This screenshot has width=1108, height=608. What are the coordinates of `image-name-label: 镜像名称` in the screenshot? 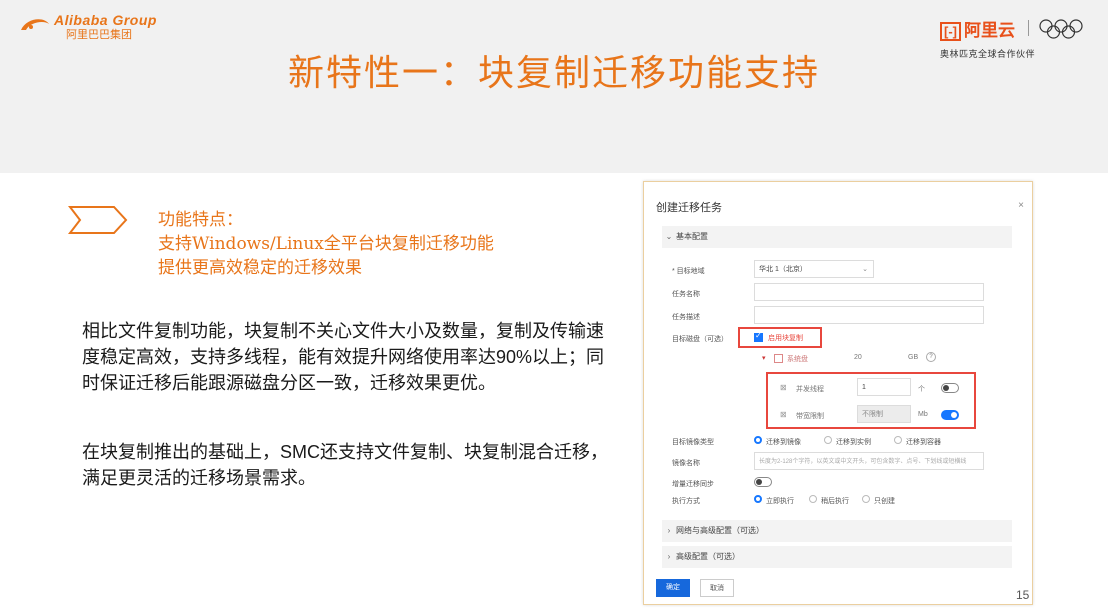 It's located at (686, 463).